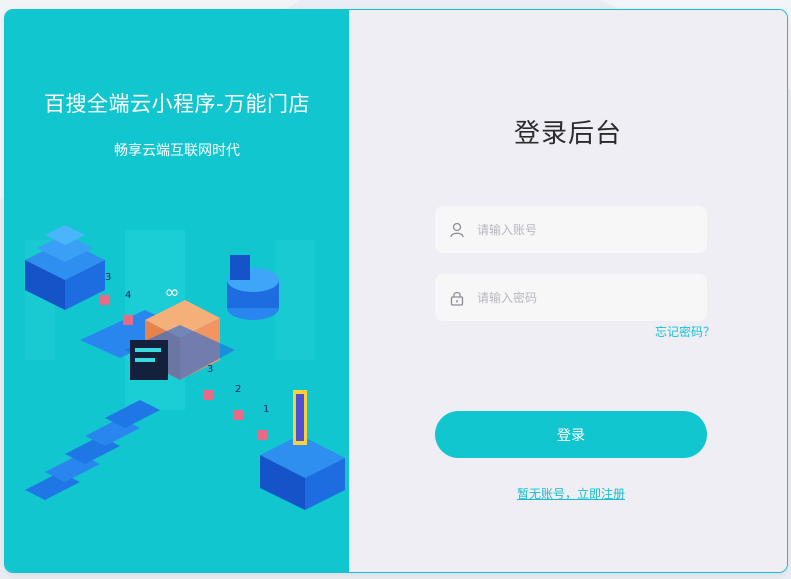 The width and height of the screenshot is (791, 579). I want to click on login-button: 登录, so click(571, 434).